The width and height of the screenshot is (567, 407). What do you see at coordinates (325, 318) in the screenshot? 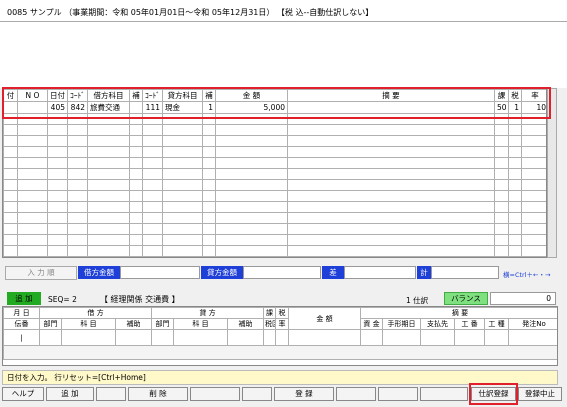
I see `entry-header-amount: 金 額` at bounding box center [325, 318].